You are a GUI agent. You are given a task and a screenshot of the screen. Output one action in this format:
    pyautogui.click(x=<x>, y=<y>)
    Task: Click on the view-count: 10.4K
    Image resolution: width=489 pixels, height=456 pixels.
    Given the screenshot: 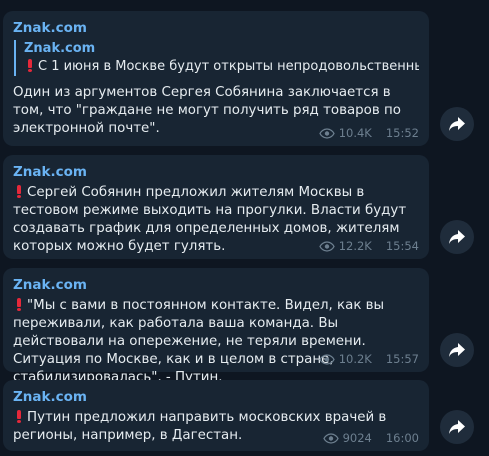 What is the action you would take?
    pyautogui.click(x=355, y=133)
    